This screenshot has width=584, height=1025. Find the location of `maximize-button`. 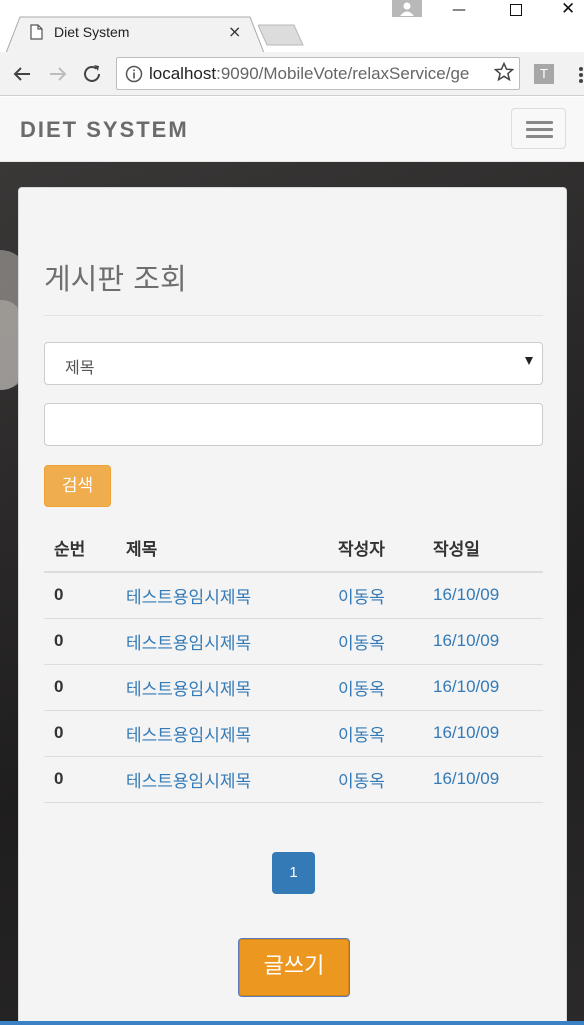

maximize-button is located at coordinates (516, 10).